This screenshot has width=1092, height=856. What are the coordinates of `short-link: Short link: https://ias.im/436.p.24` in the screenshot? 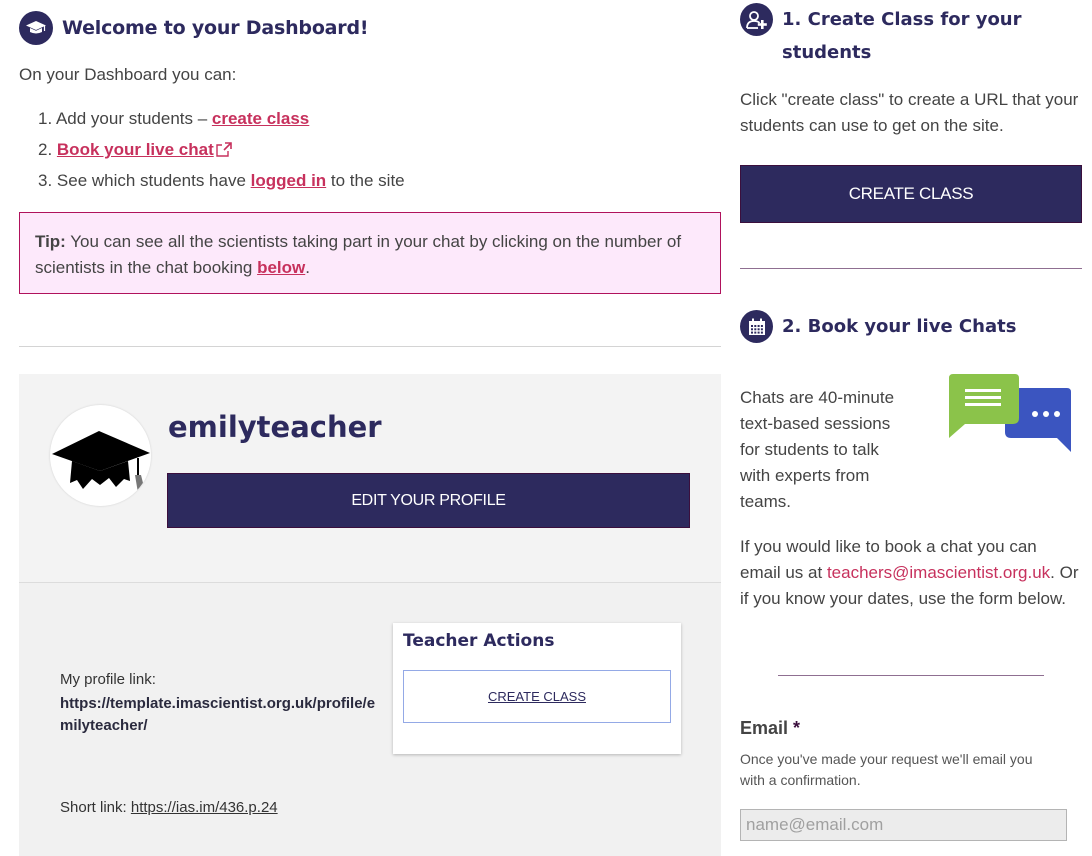 It's located at (169, 807).